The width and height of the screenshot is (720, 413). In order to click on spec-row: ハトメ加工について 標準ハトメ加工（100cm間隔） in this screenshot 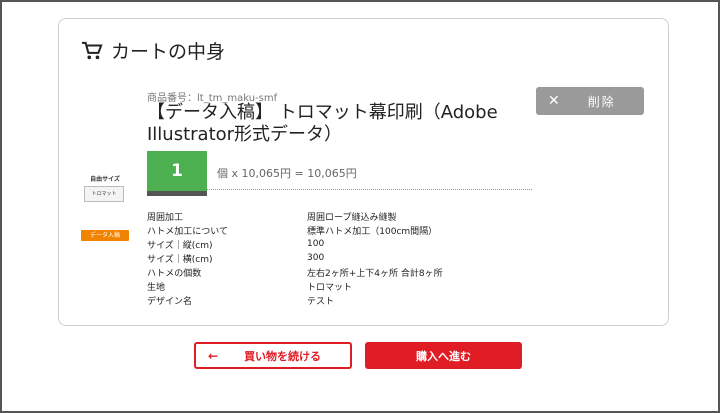, I will do `click(327, 230)`.